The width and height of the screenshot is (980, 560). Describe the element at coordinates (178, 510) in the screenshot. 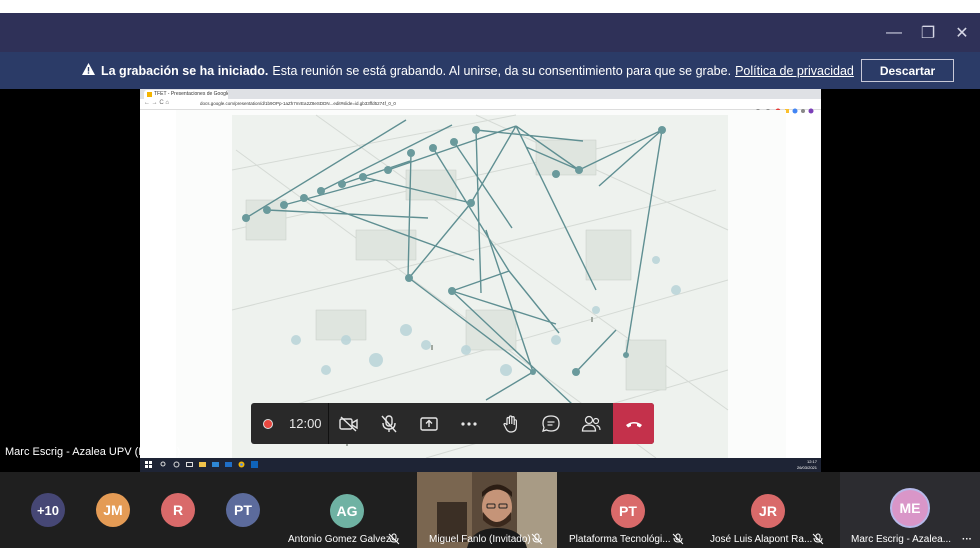

I see `avatar: R` at that location.